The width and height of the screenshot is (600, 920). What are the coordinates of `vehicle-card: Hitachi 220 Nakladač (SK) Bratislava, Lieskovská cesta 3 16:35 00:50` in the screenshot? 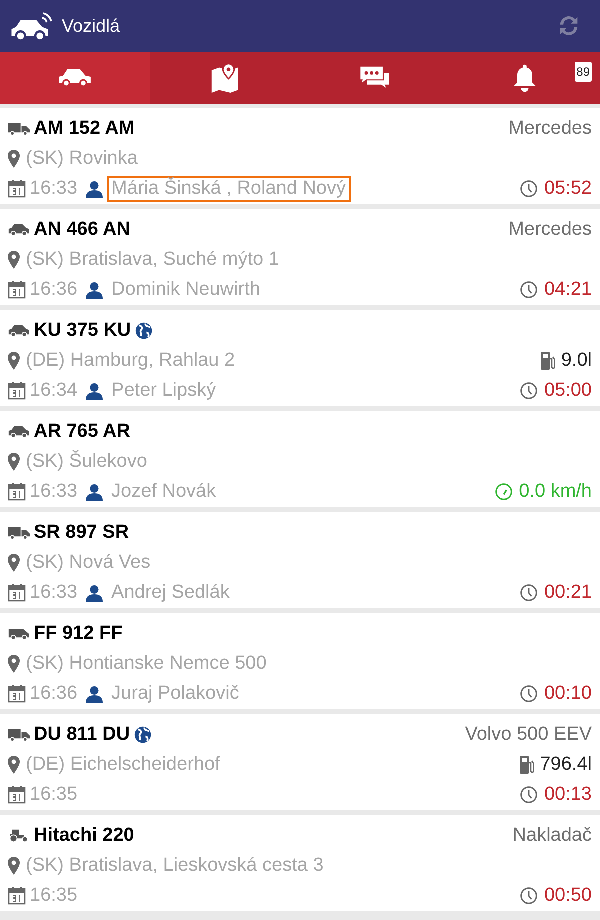 It's located at (300, 863).